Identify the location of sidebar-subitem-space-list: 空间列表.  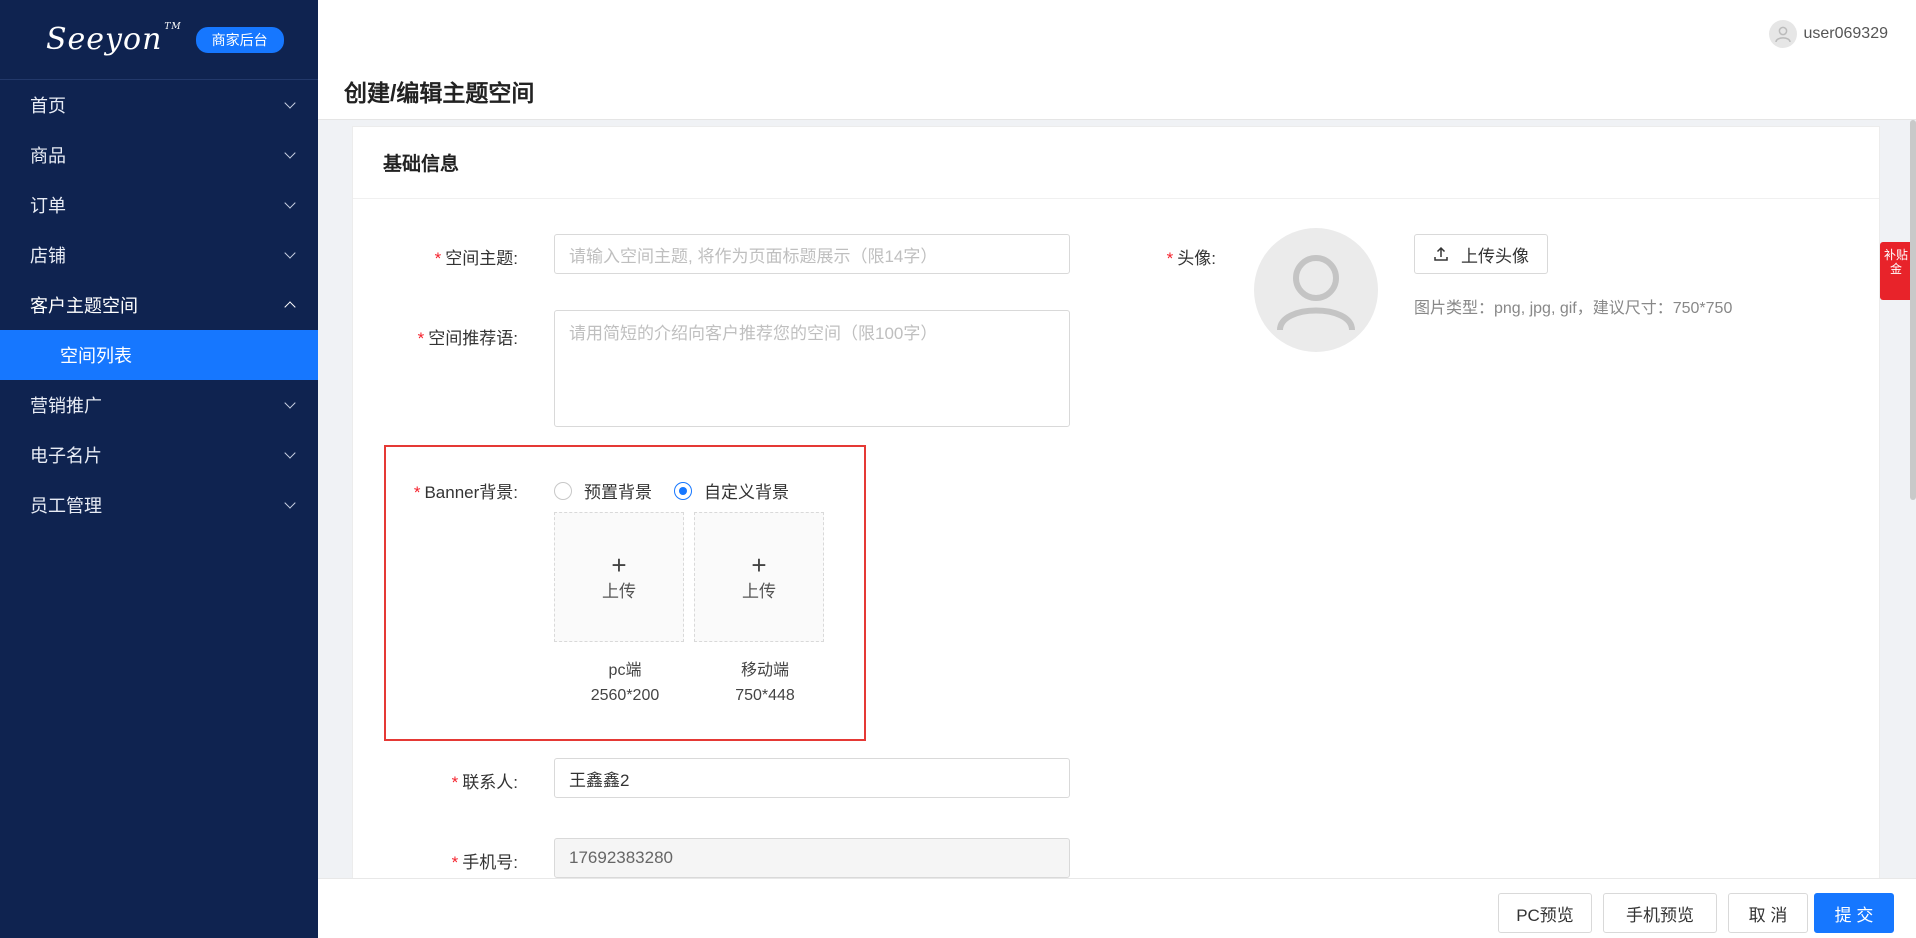
(159, 355).